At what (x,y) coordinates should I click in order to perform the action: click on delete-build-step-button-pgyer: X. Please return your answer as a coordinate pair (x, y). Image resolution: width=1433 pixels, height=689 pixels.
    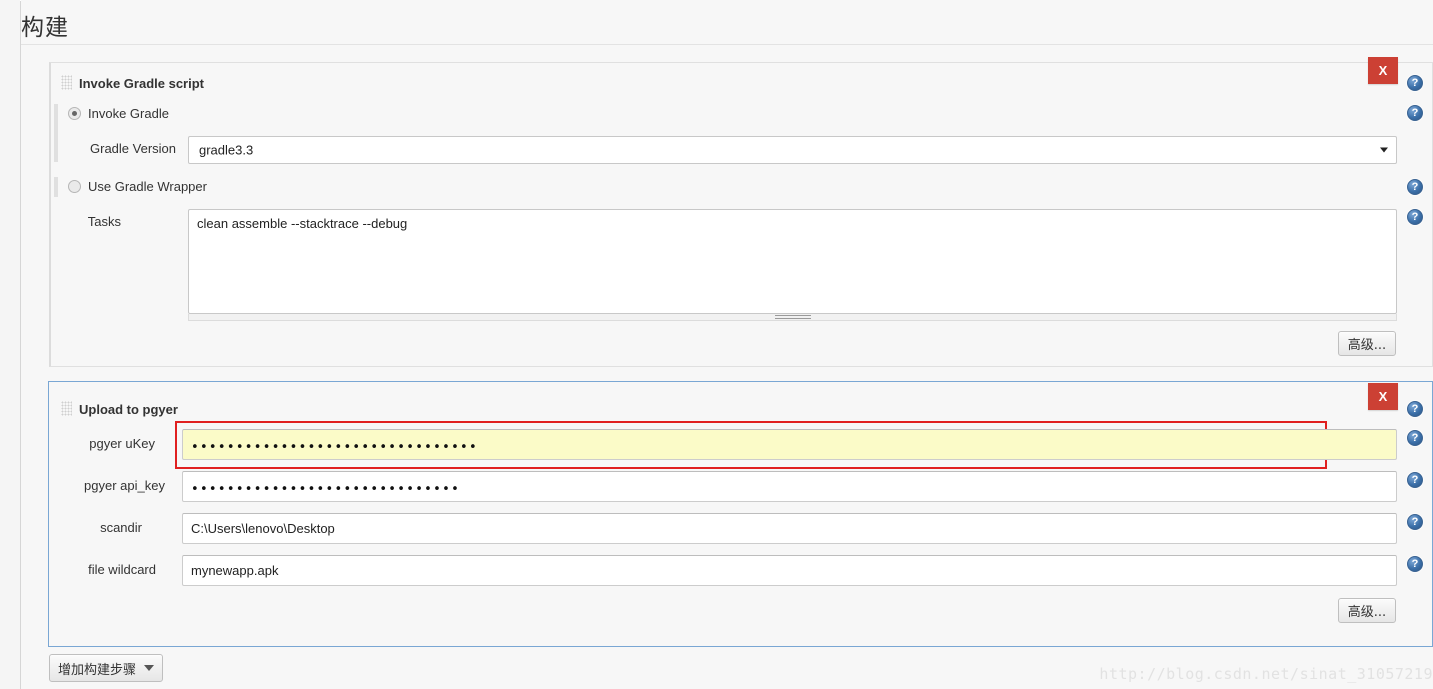
    Looking at the image, I should click on (1383, 396).